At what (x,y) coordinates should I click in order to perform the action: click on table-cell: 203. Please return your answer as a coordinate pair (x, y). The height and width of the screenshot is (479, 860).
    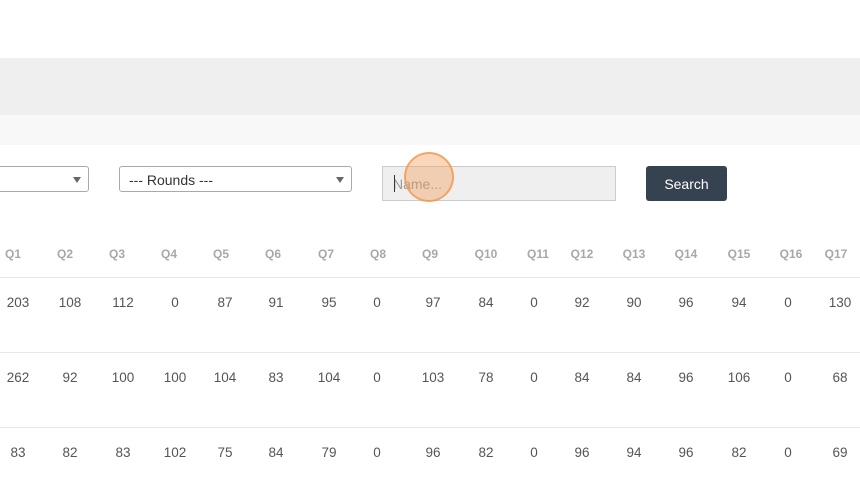
    Looking at the image, I should click on (18, 302).